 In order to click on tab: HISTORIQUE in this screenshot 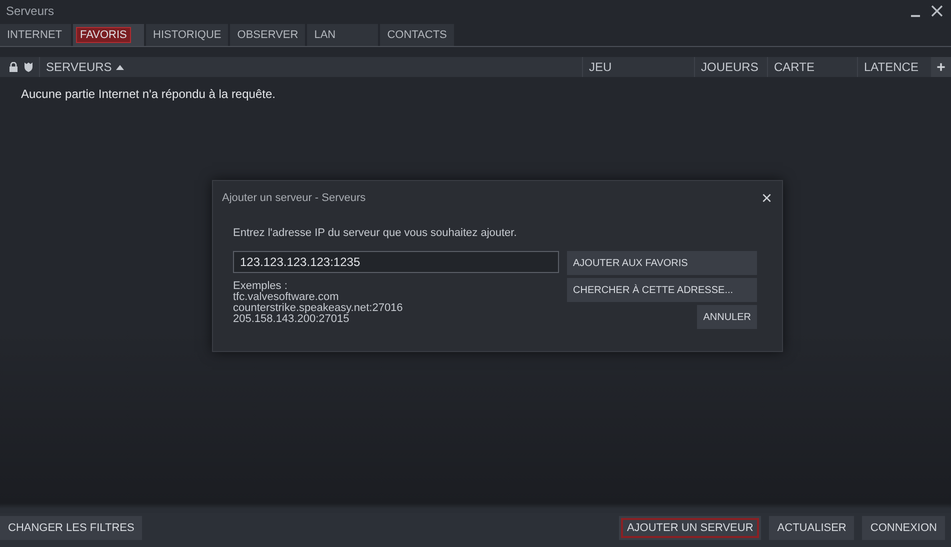, I will do `click(187, 35)`.